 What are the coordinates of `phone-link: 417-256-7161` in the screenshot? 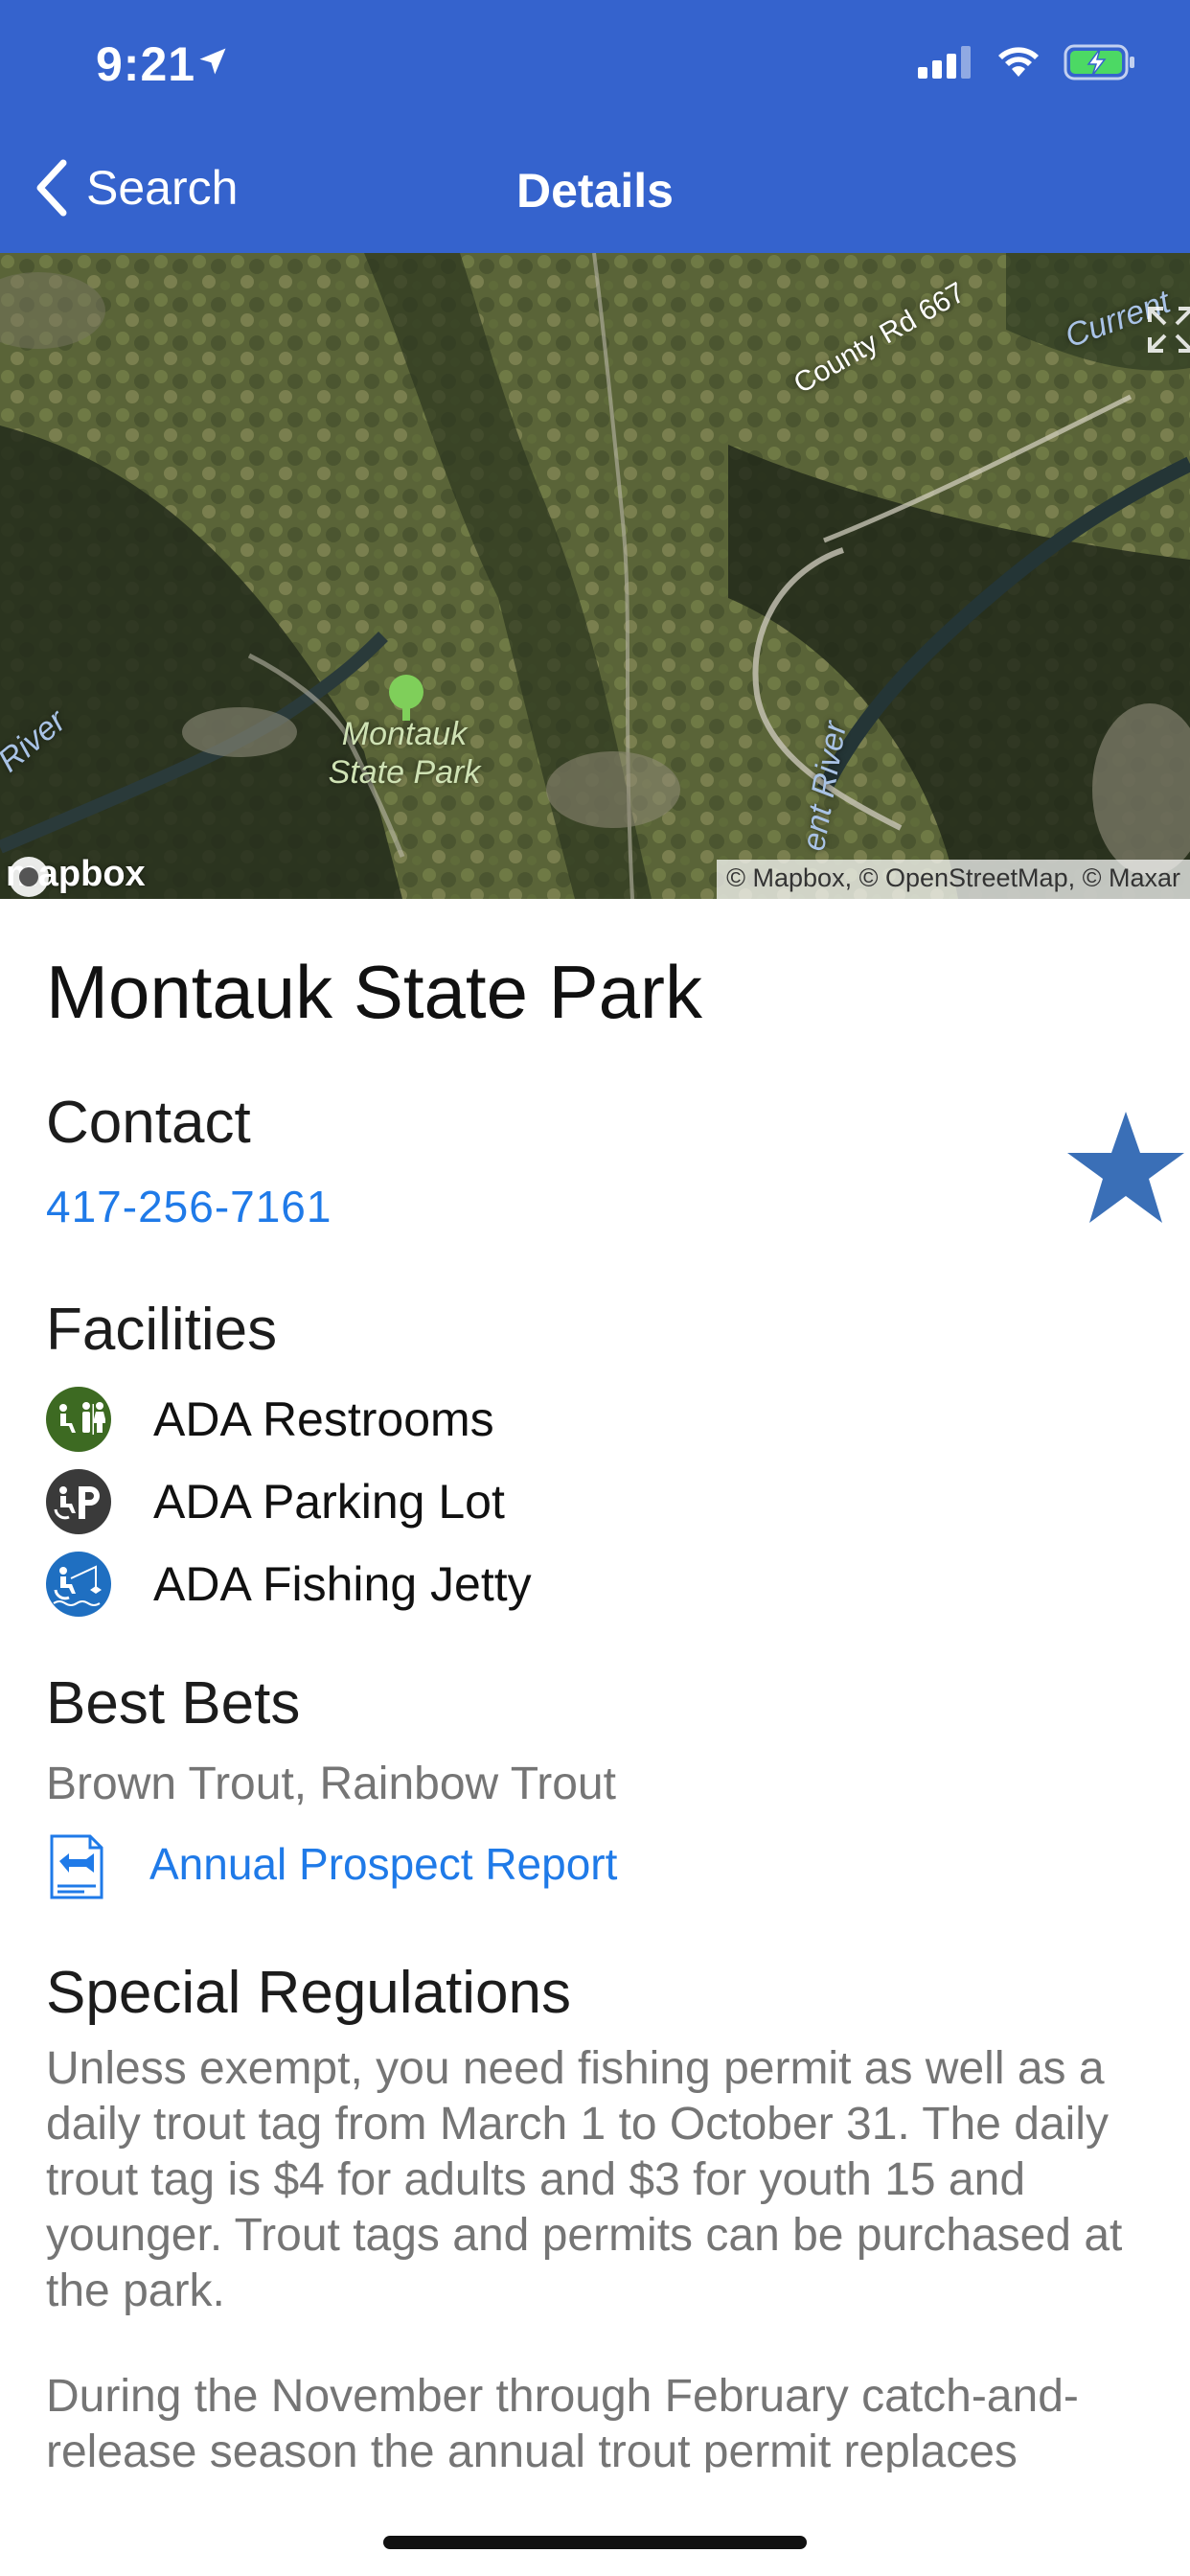 It's located at (189, 1206).